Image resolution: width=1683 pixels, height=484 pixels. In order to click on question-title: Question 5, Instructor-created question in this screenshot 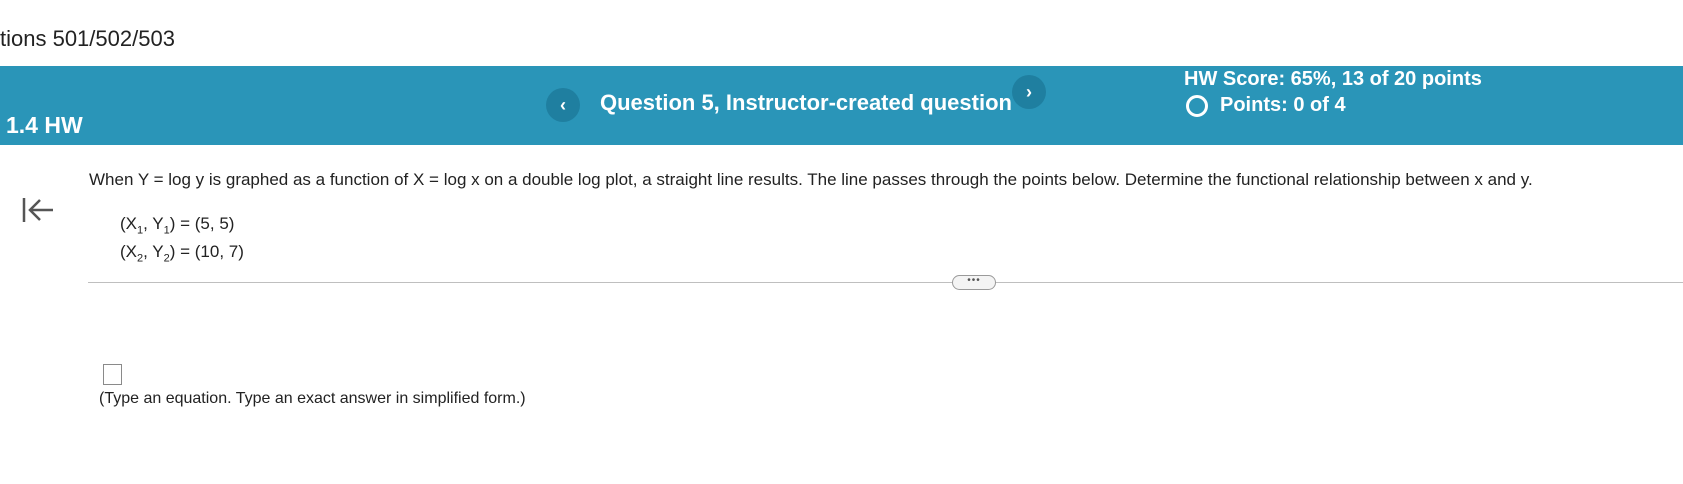, I will do `click(806, 102)`.